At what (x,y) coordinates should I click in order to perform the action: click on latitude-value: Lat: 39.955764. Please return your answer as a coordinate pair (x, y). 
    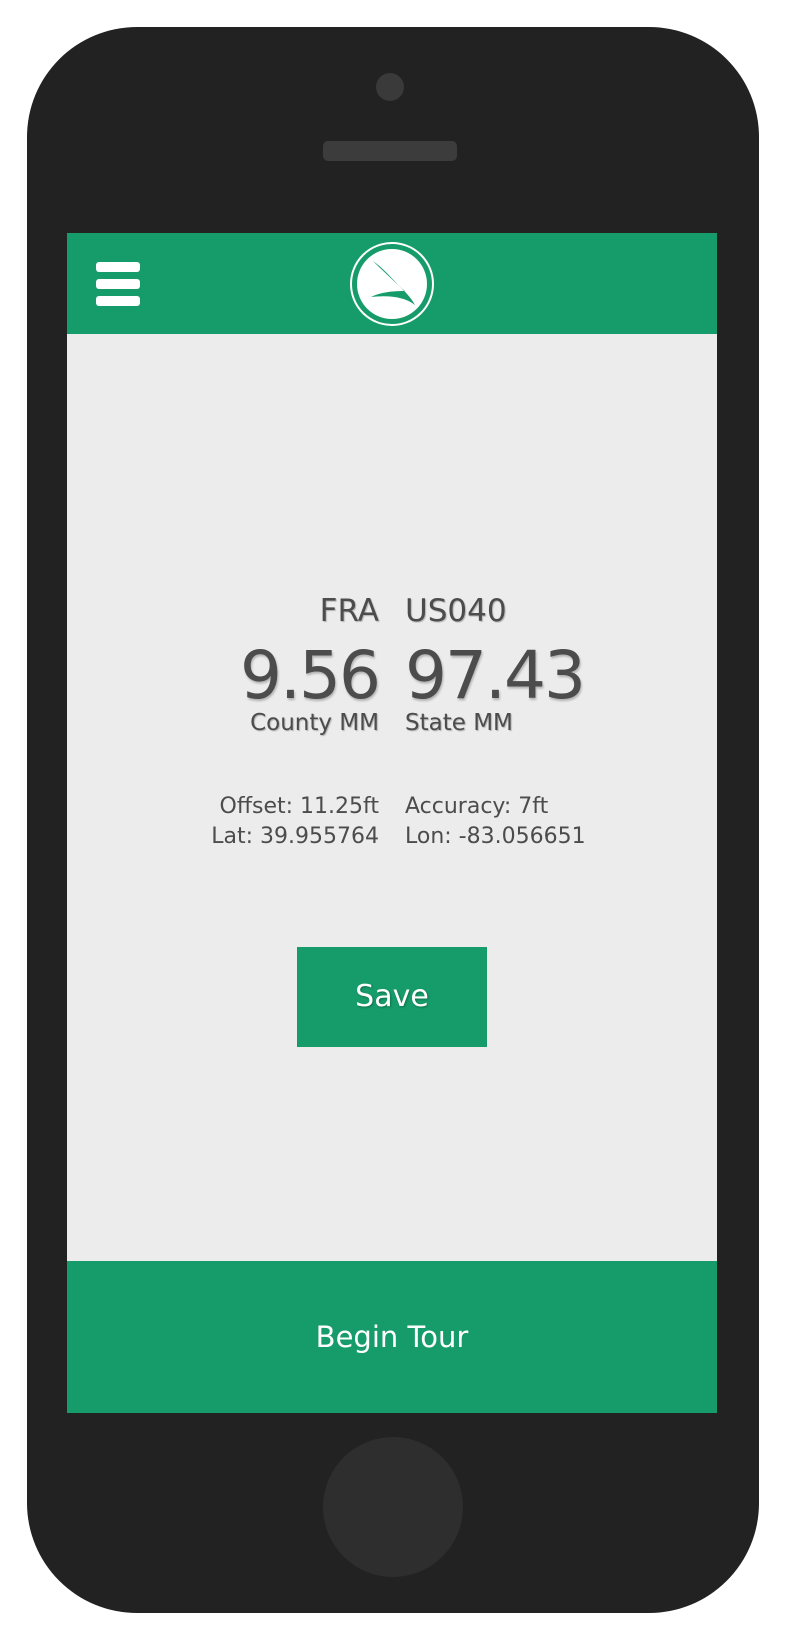
    Looking at the image, I should click on (295, 836).